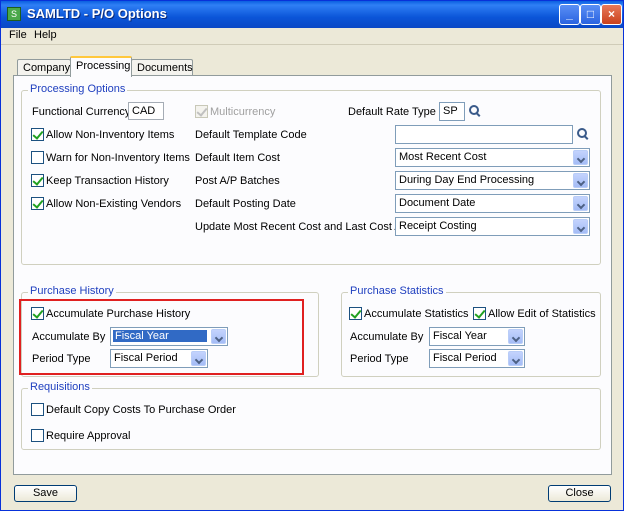 Image resolution: width=624 pixels, height=511 pixels. I want to click on purchase-statistics-title: Purchase Statistics, so click(397, 291).